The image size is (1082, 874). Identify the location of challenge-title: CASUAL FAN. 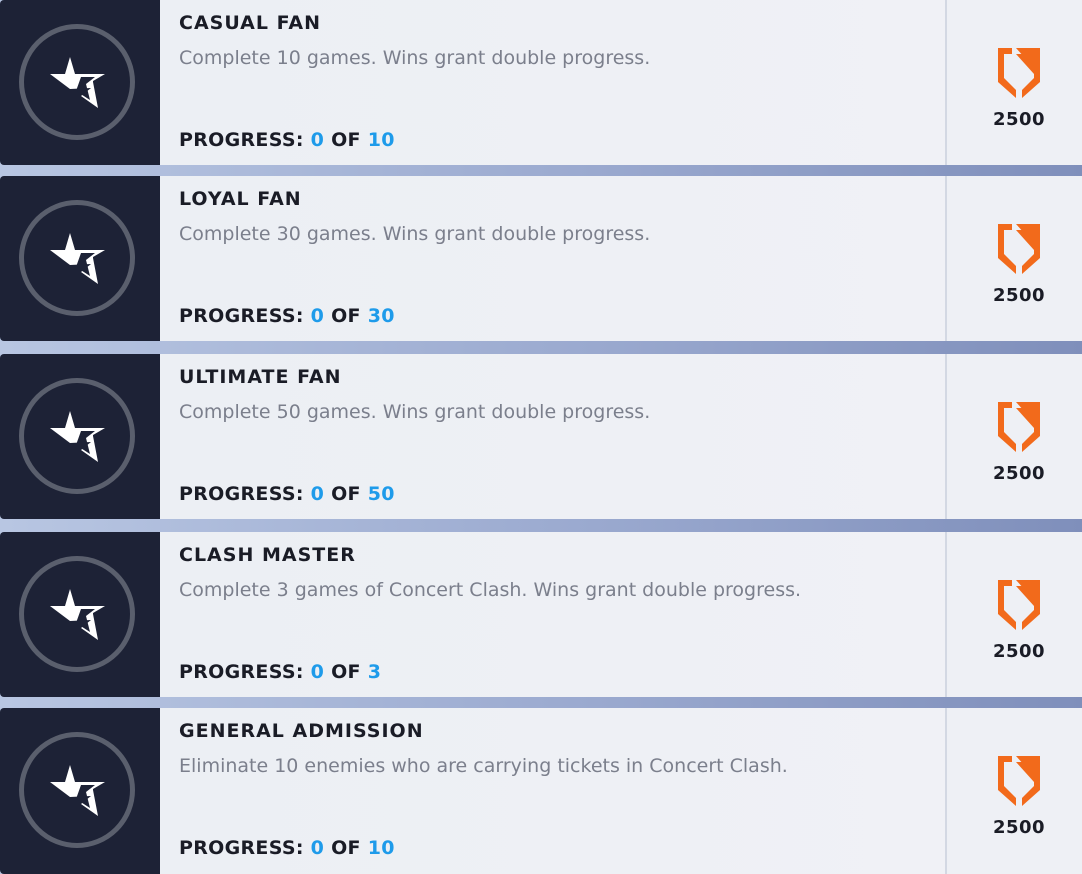
(250, 23).